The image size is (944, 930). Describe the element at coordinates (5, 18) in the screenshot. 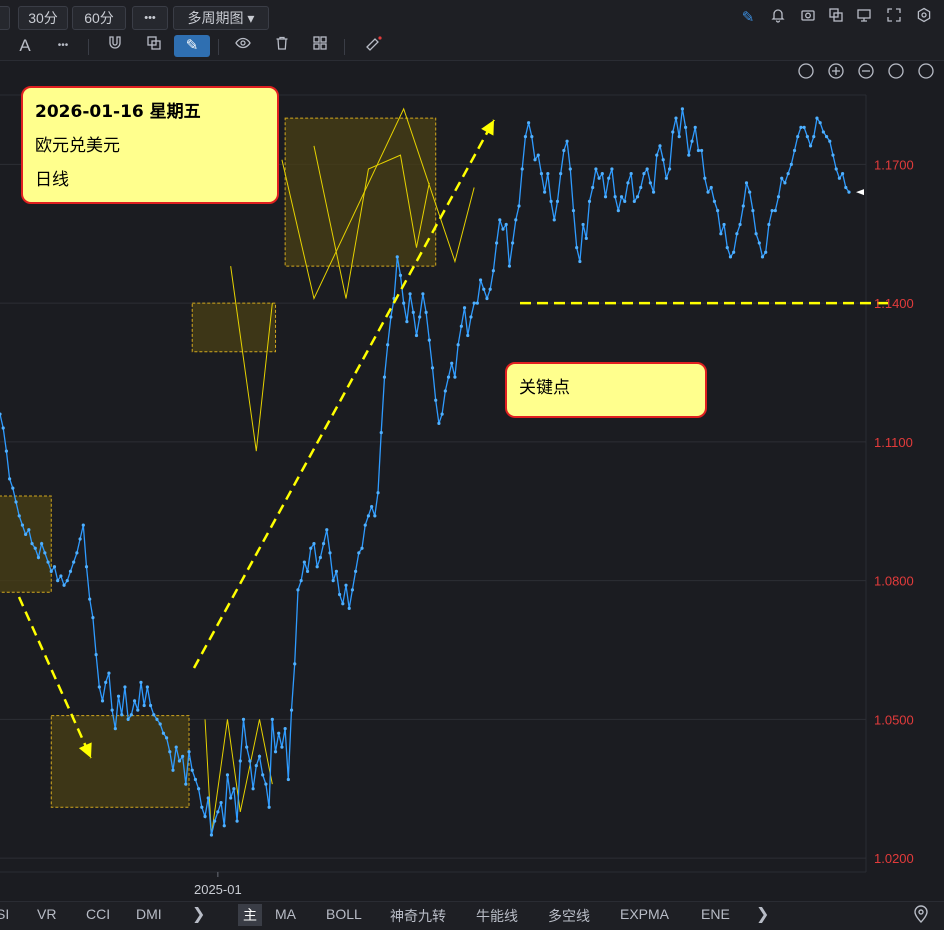

I see `period-button-partial` at that location.